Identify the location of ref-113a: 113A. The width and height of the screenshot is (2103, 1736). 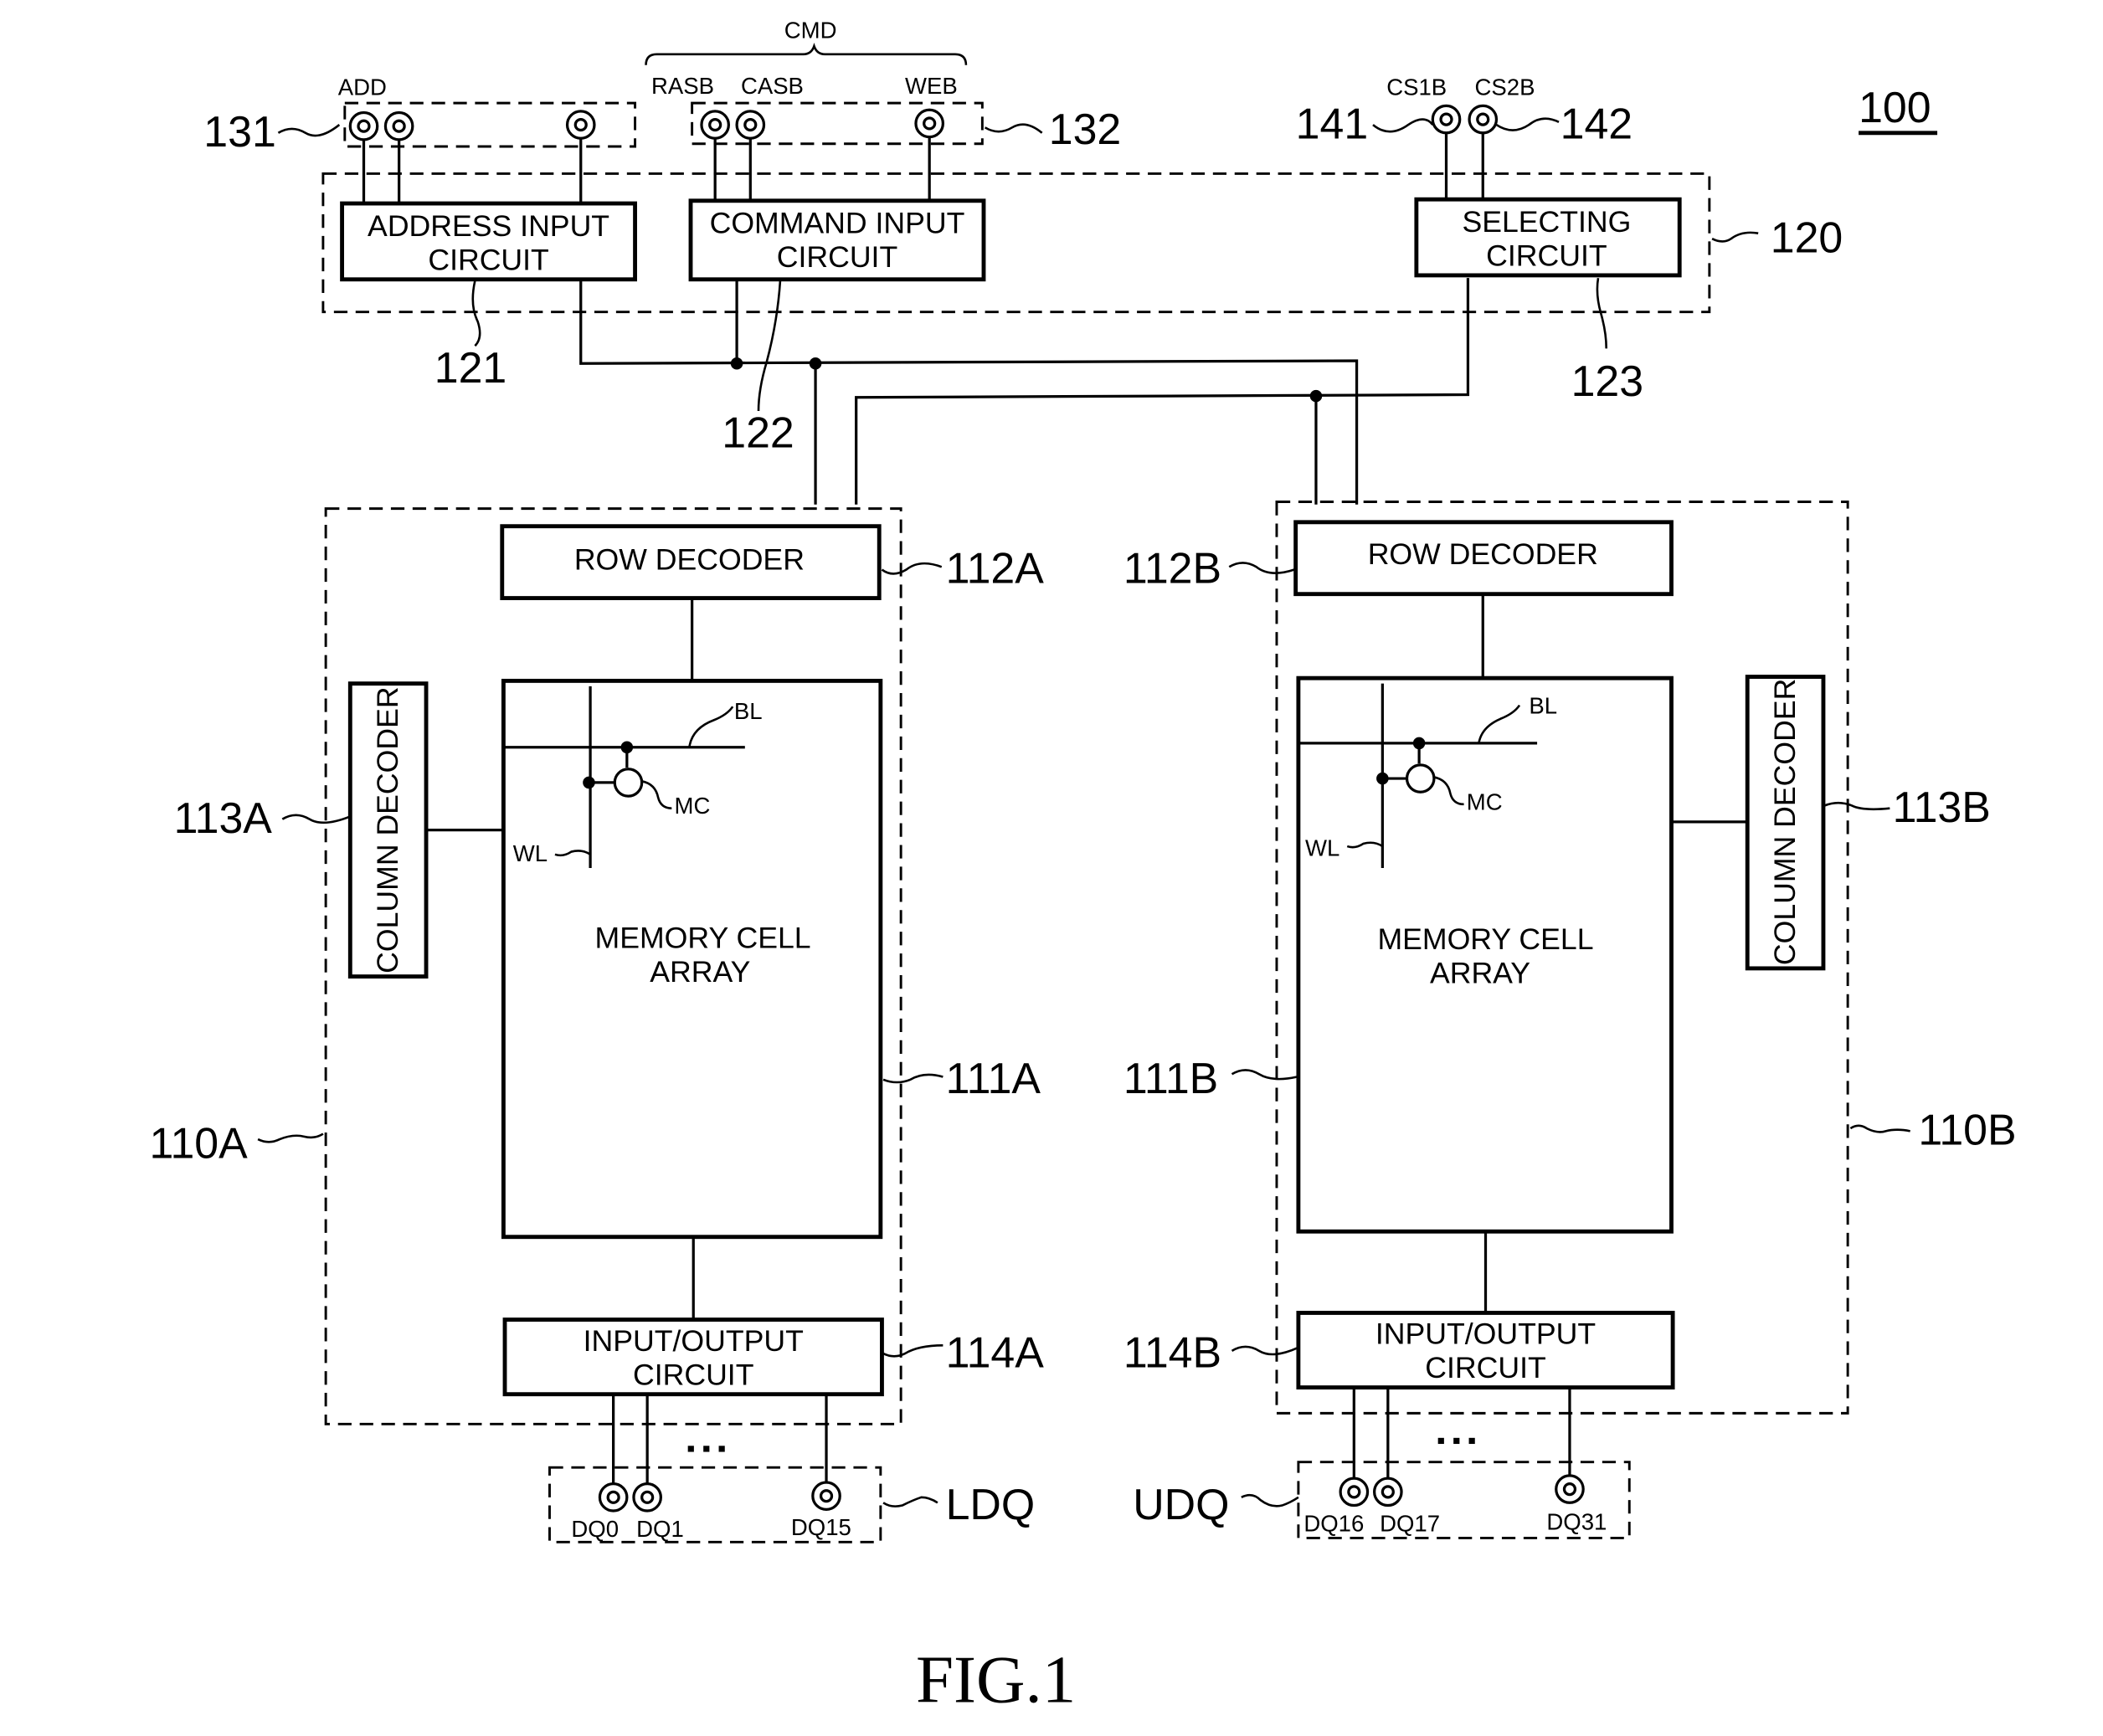
(224, 818).